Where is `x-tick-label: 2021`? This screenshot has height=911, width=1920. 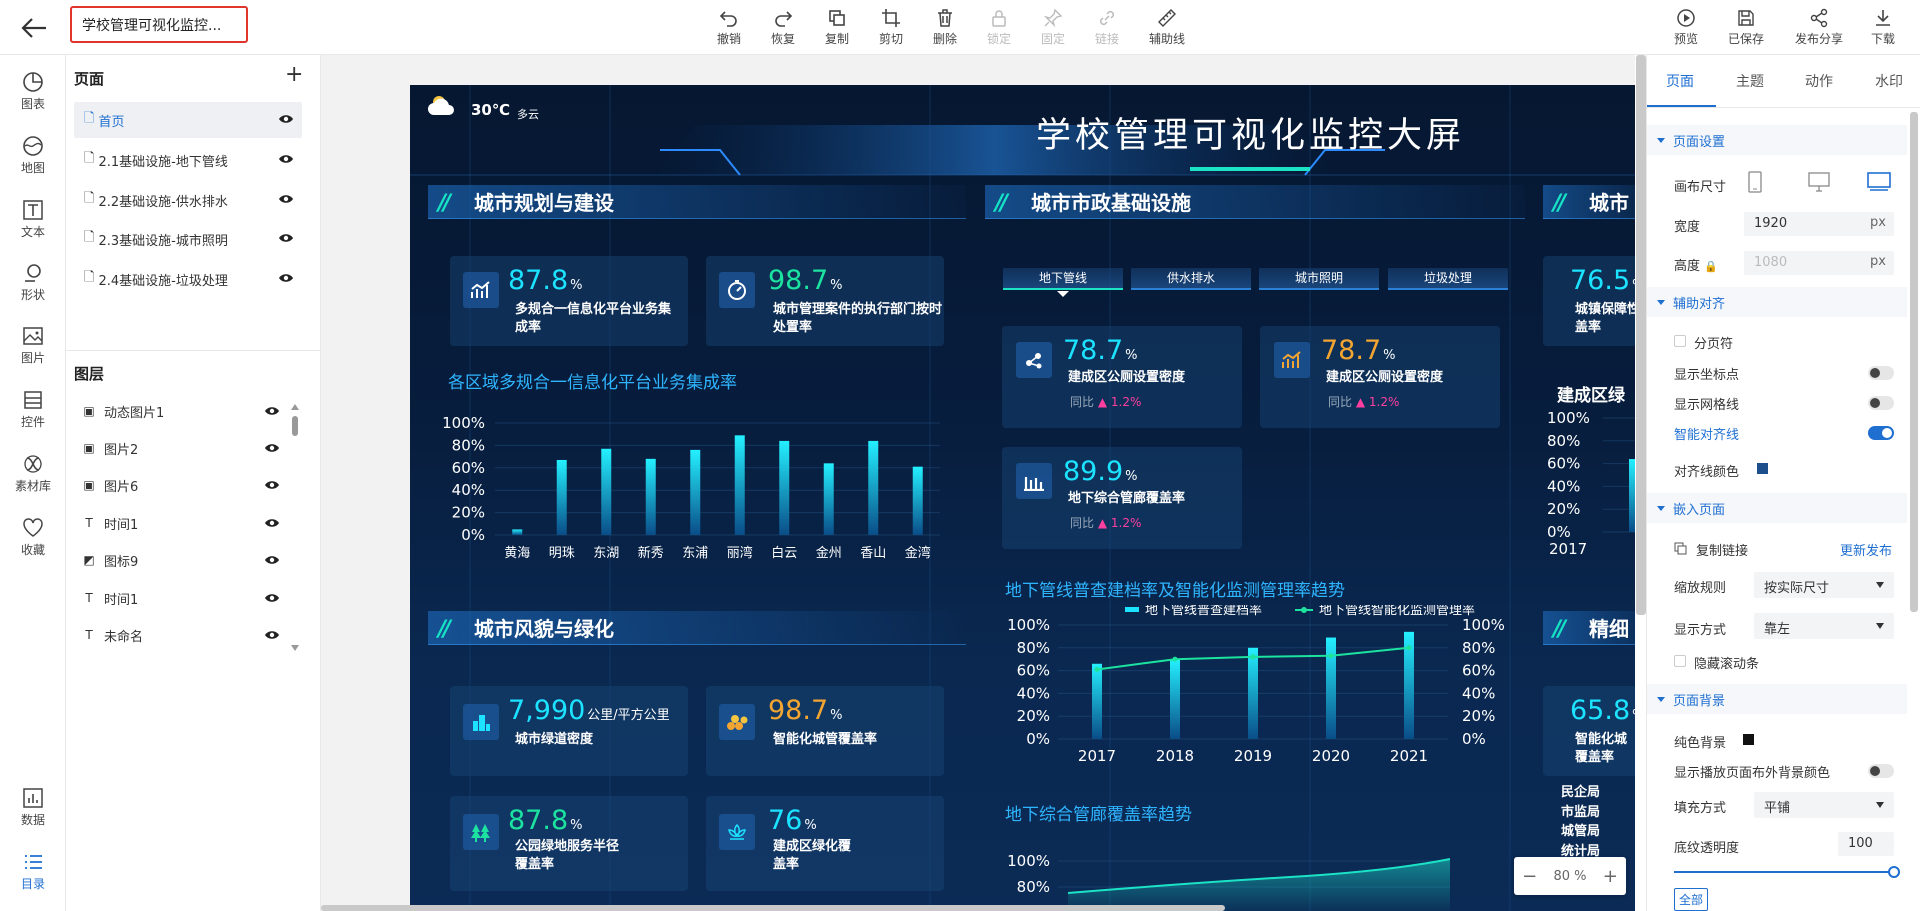 x-tick-label: 2021 is located at coordinates (1409, 756).